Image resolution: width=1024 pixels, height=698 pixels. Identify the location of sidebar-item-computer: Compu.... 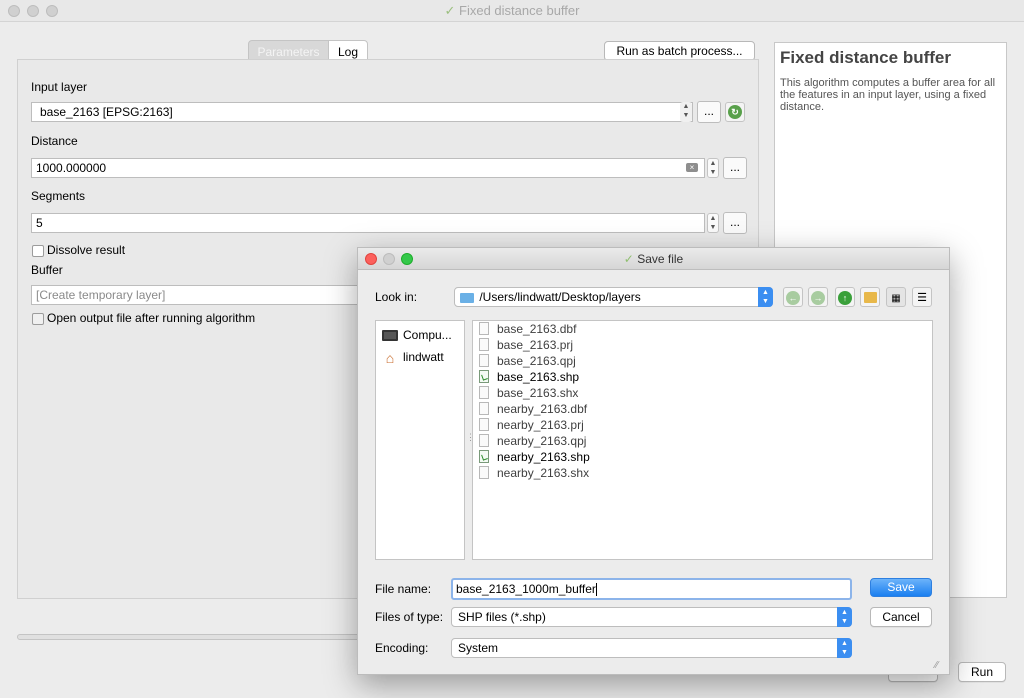
(422, 335).